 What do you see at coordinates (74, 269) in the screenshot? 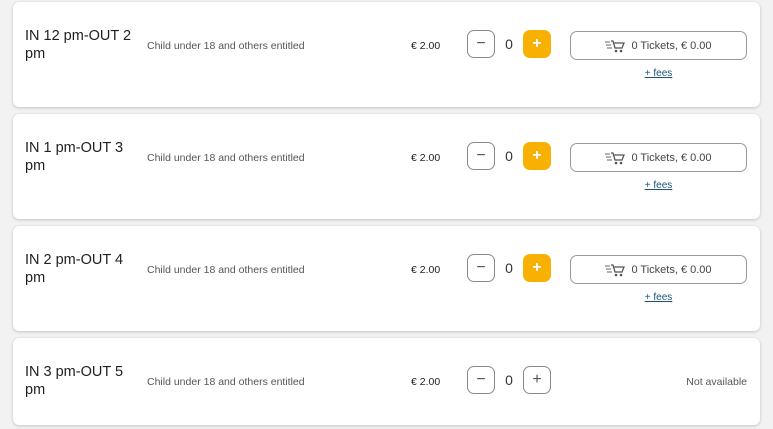
I see `time-slot-title: IN 2 pm-OUT 4 pm` at bounding box center [74, 269].